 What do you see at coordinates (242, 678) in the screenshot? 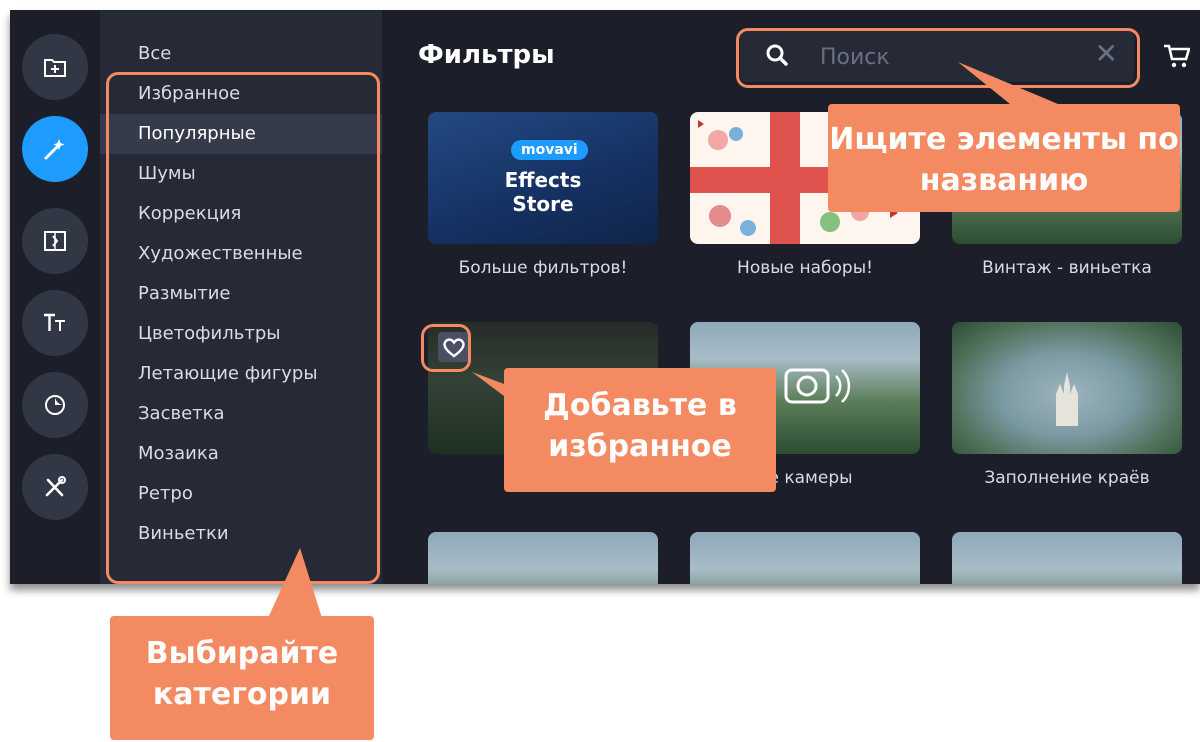
I see `categories-hint-callout: Выбирайте категории` at bounding box center [242, 678].